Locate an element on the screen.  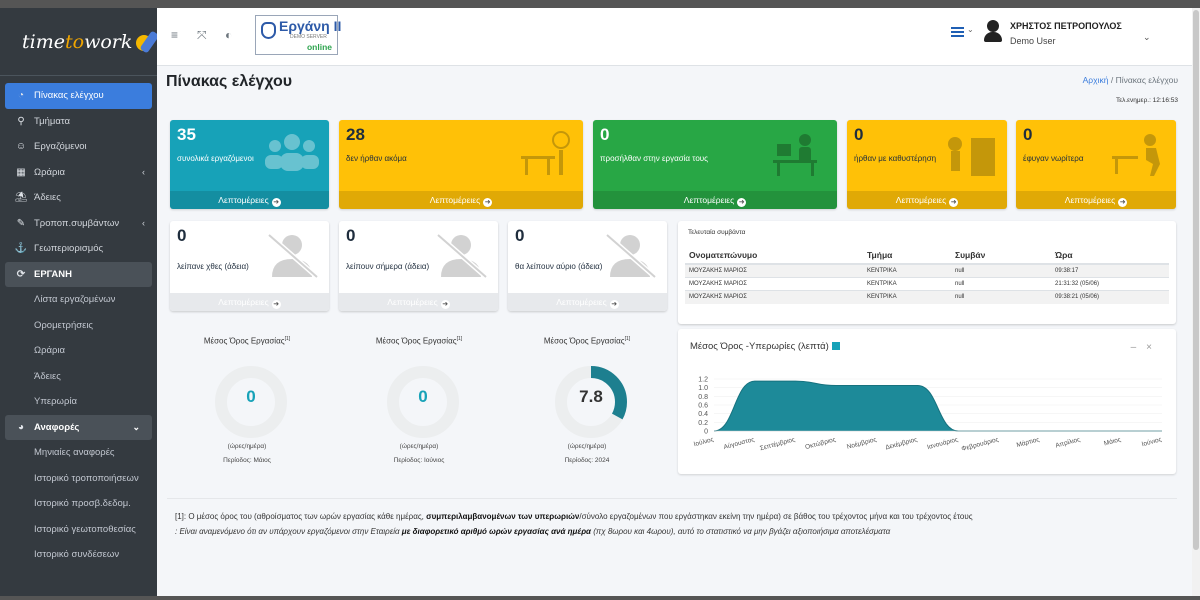
sidebar-item-label: Μηνιαίες αναφορές is located at coordinates (74, 453).